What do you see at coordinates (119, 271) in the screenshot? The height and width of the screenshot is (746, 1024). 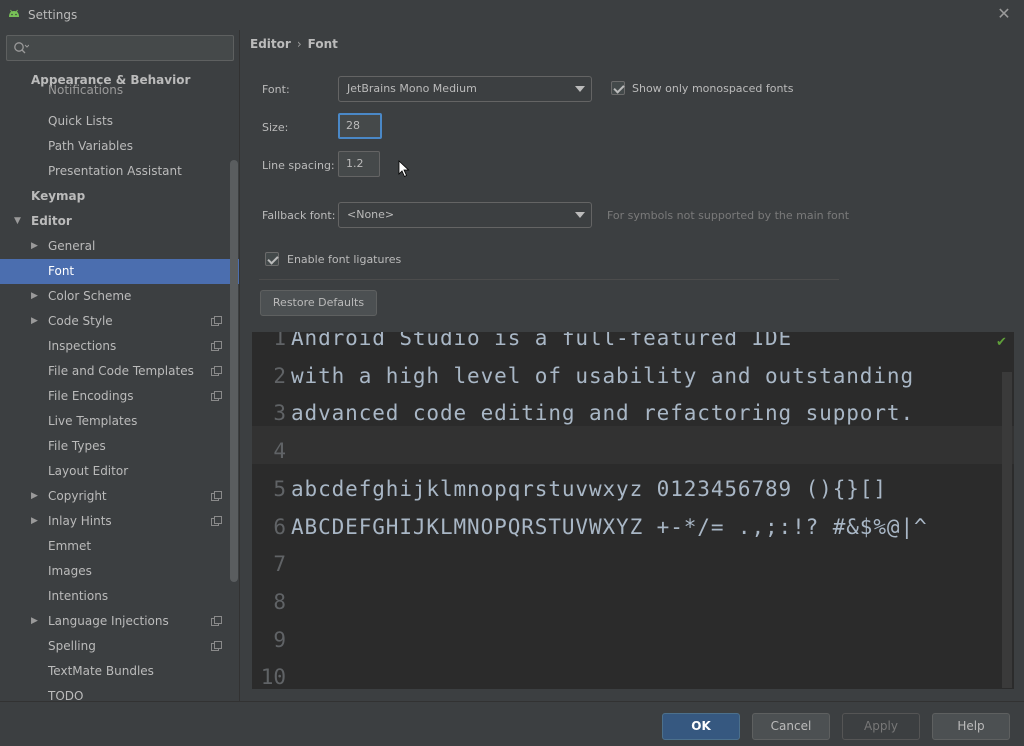 I see `sidebar-item-font: Font` at bounding box center [119, 271].